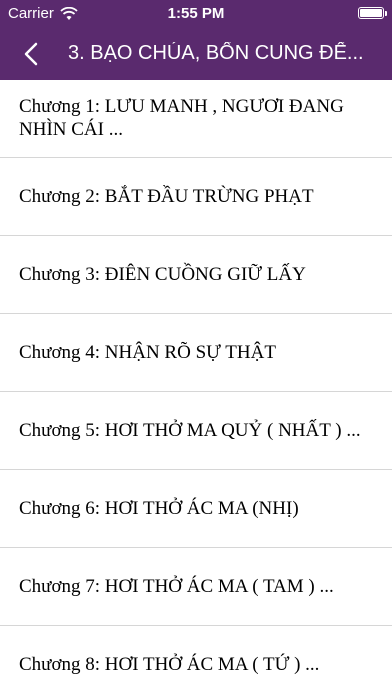 The image size is (392, 696). I want to click on status-bar: Carrier 1:55 PM, so click(196, 14).